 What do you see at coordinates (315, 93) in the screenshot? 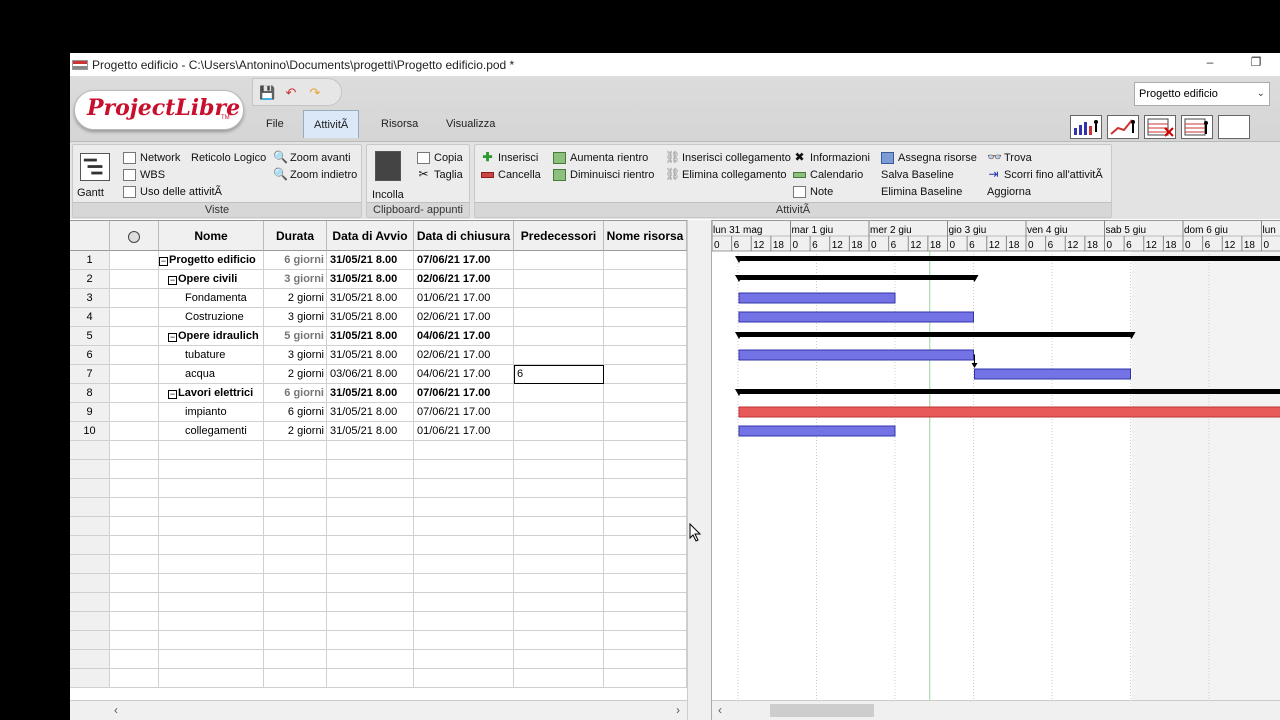
I see `redo-icon: ↷` at bounding box center [315, 93].